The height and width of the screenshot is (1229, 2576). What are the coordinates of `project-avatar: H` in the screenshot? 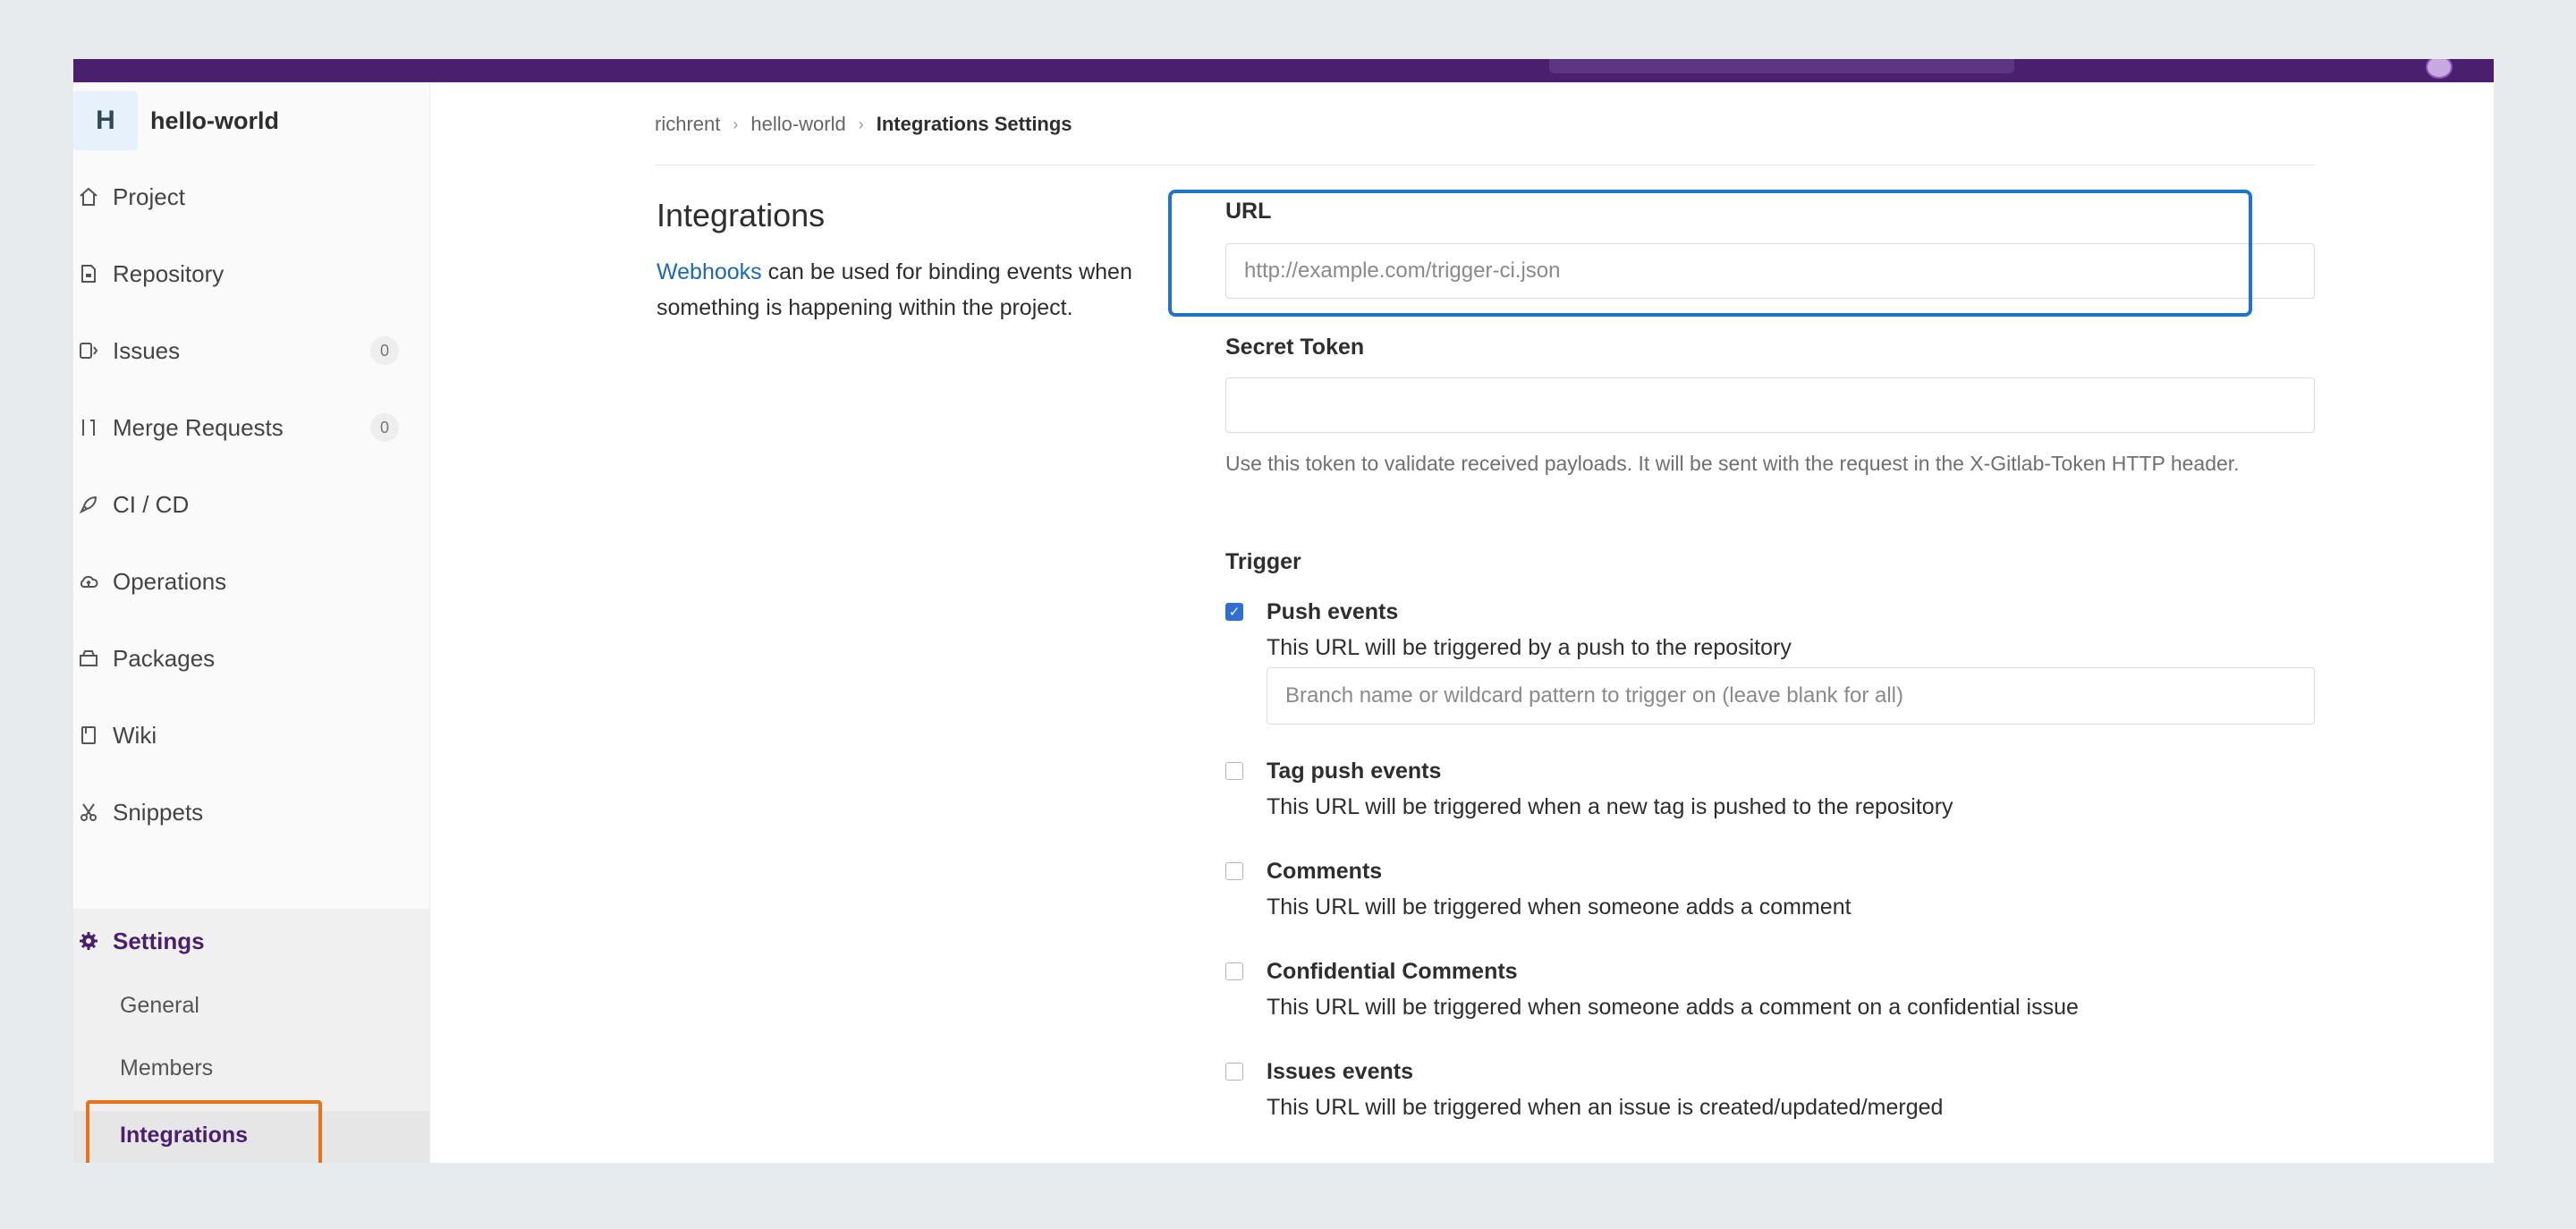 It's located at (105, 120).